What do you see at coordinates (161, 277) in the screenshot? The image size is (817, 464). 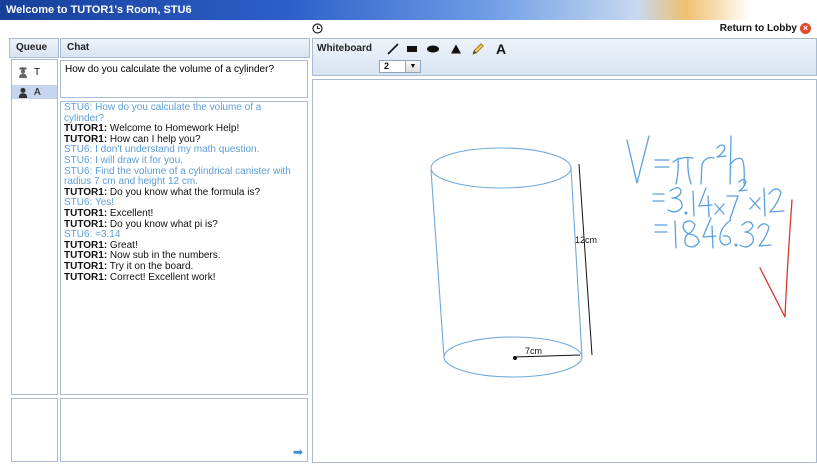 I see `chat-text: Correct! Excellent work!` at bounding box center [161, 277].